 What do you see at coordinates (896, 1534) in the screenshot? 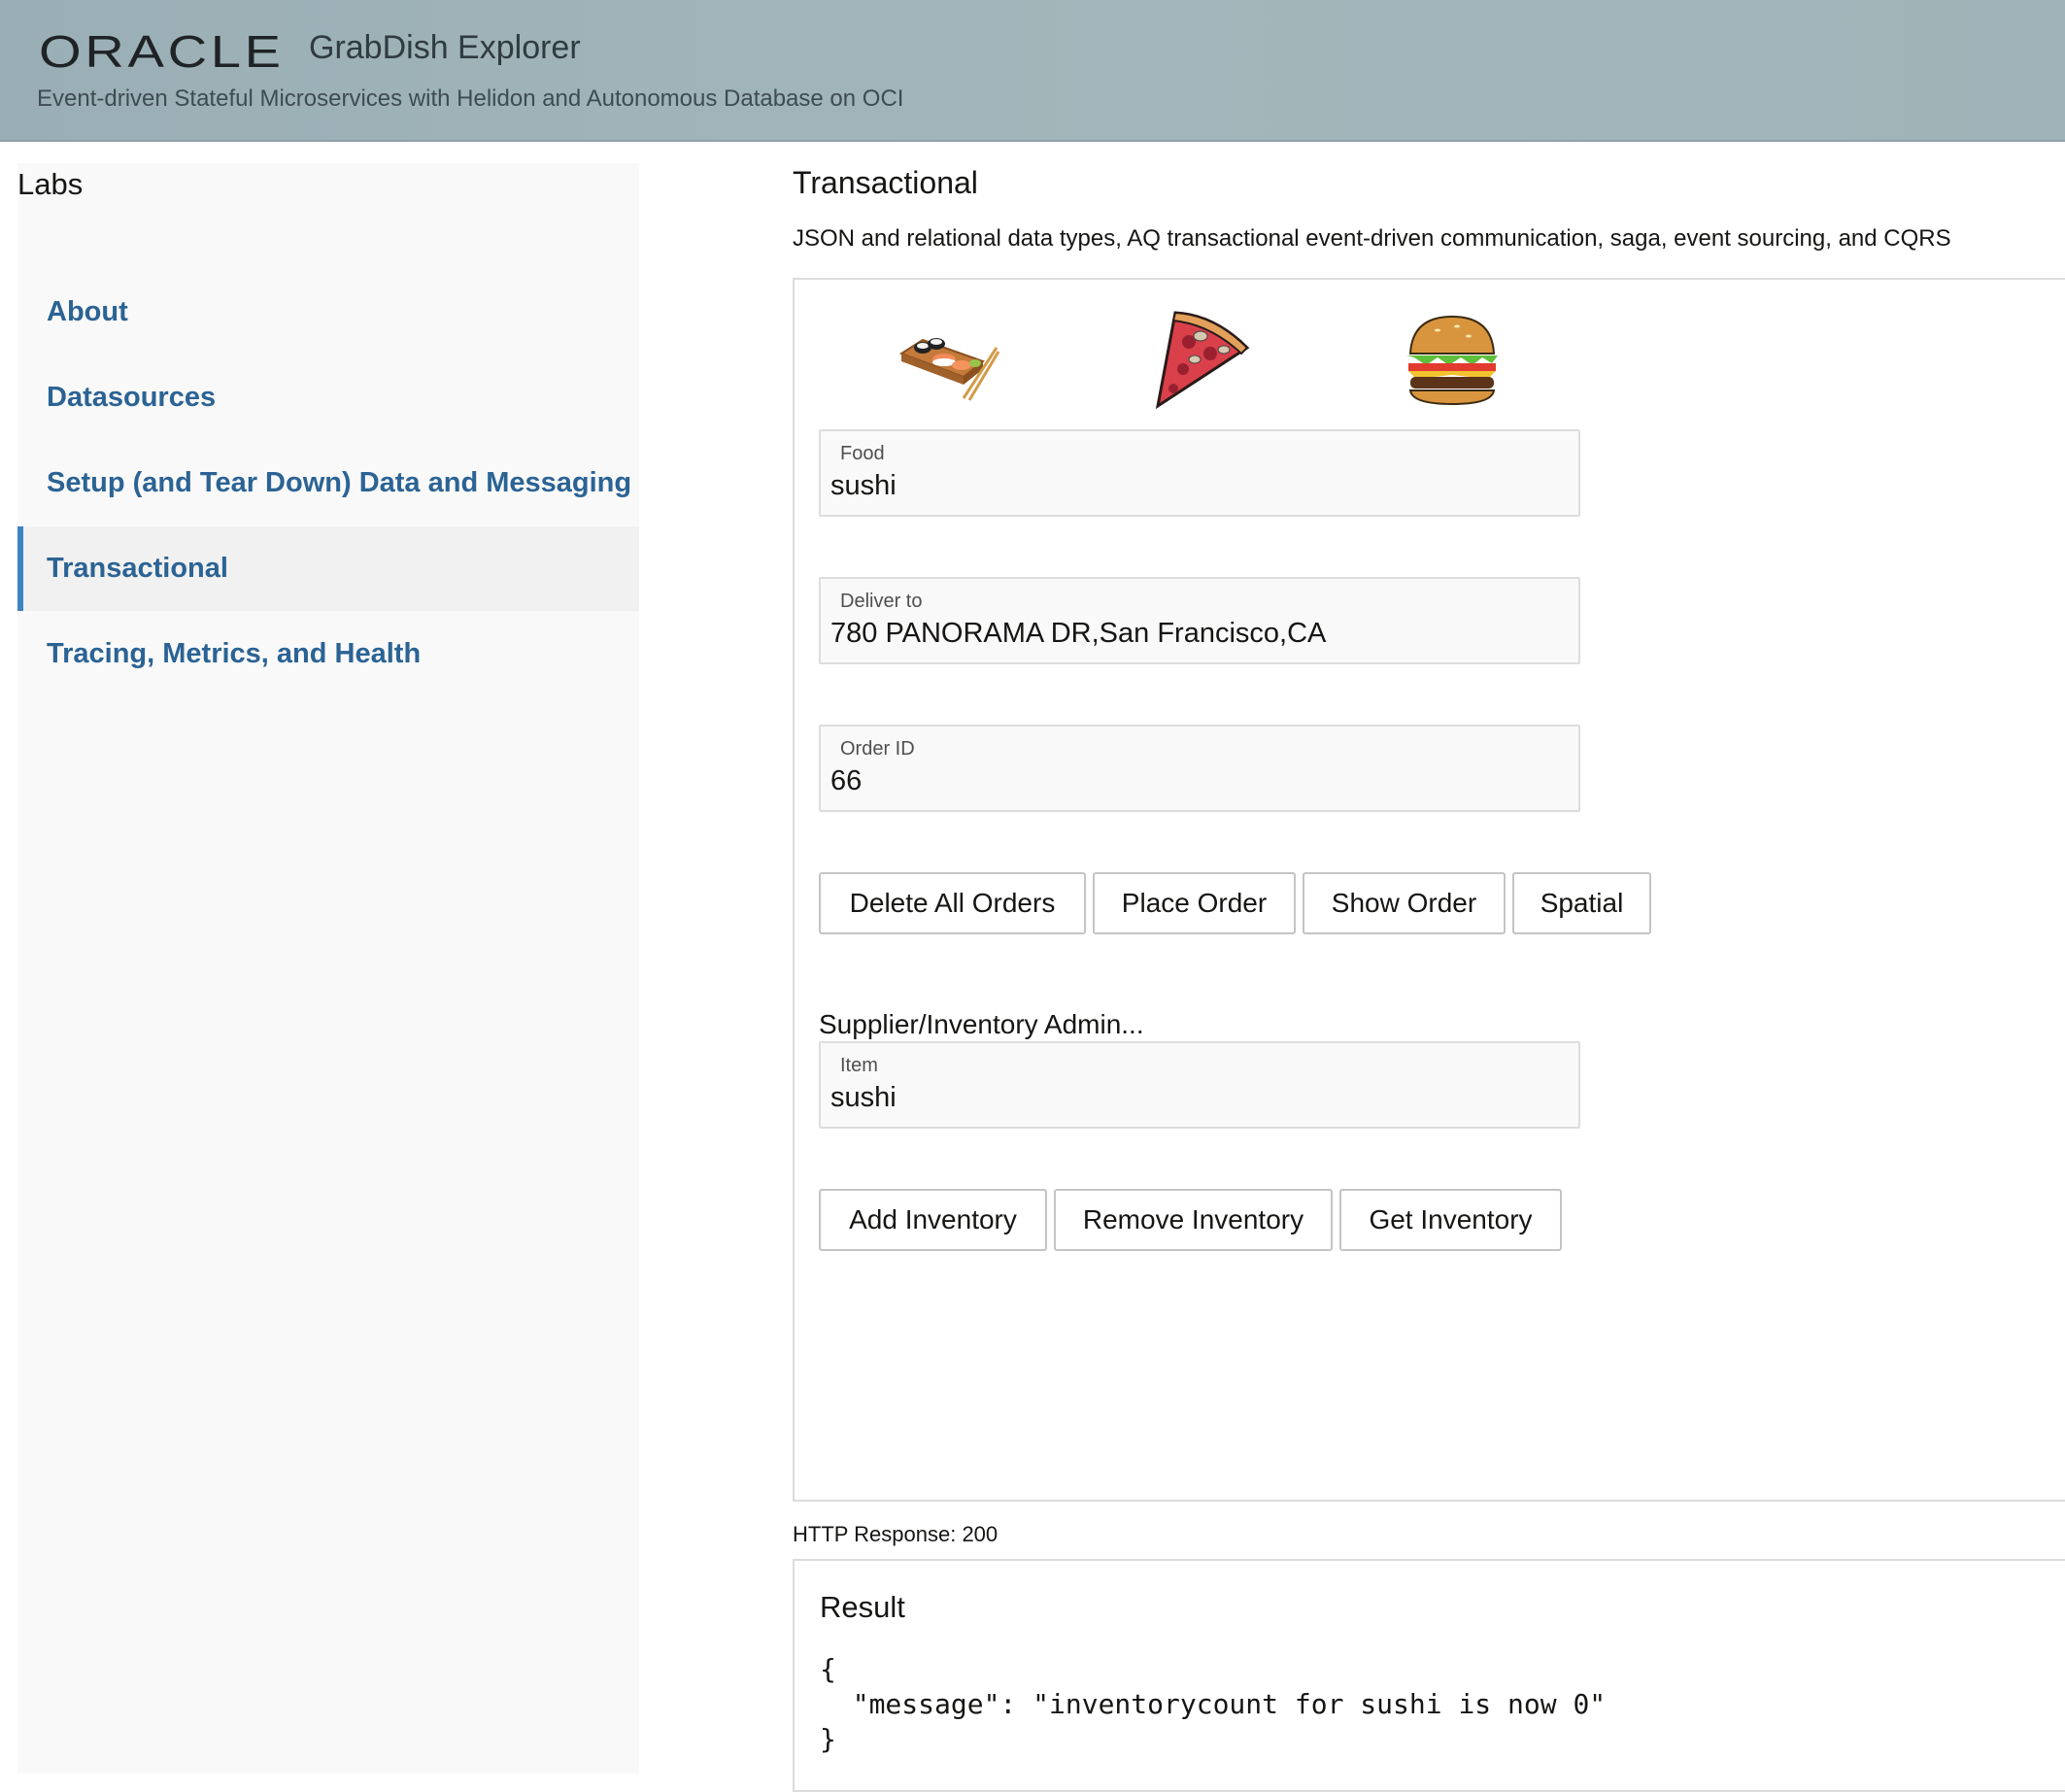
I see `http-response-status: HTTP Response: 200` at bounding box center [896, 1534].